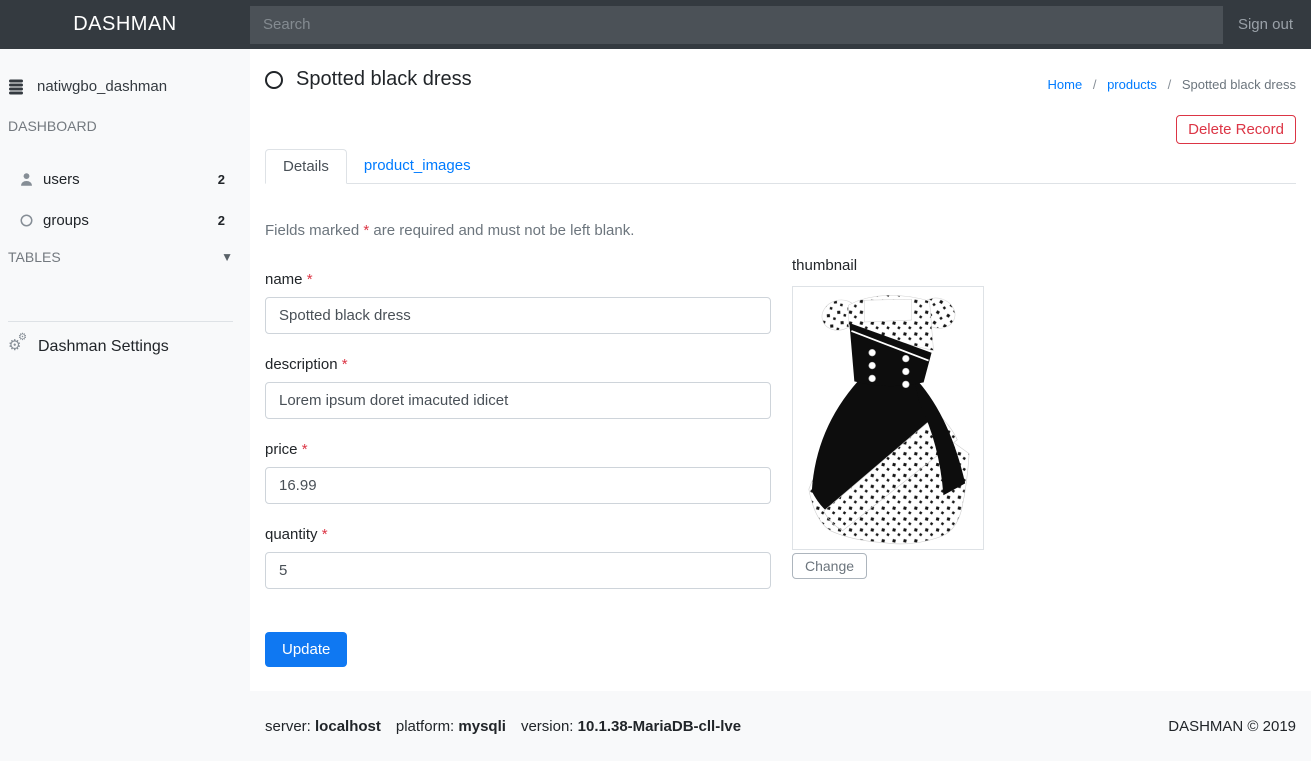 The width and height of the screenshot is (1311, 761). Describe the element at coordinates (125, 24) in the screenshot. I see `app-logo: DASHMAN` at that location.